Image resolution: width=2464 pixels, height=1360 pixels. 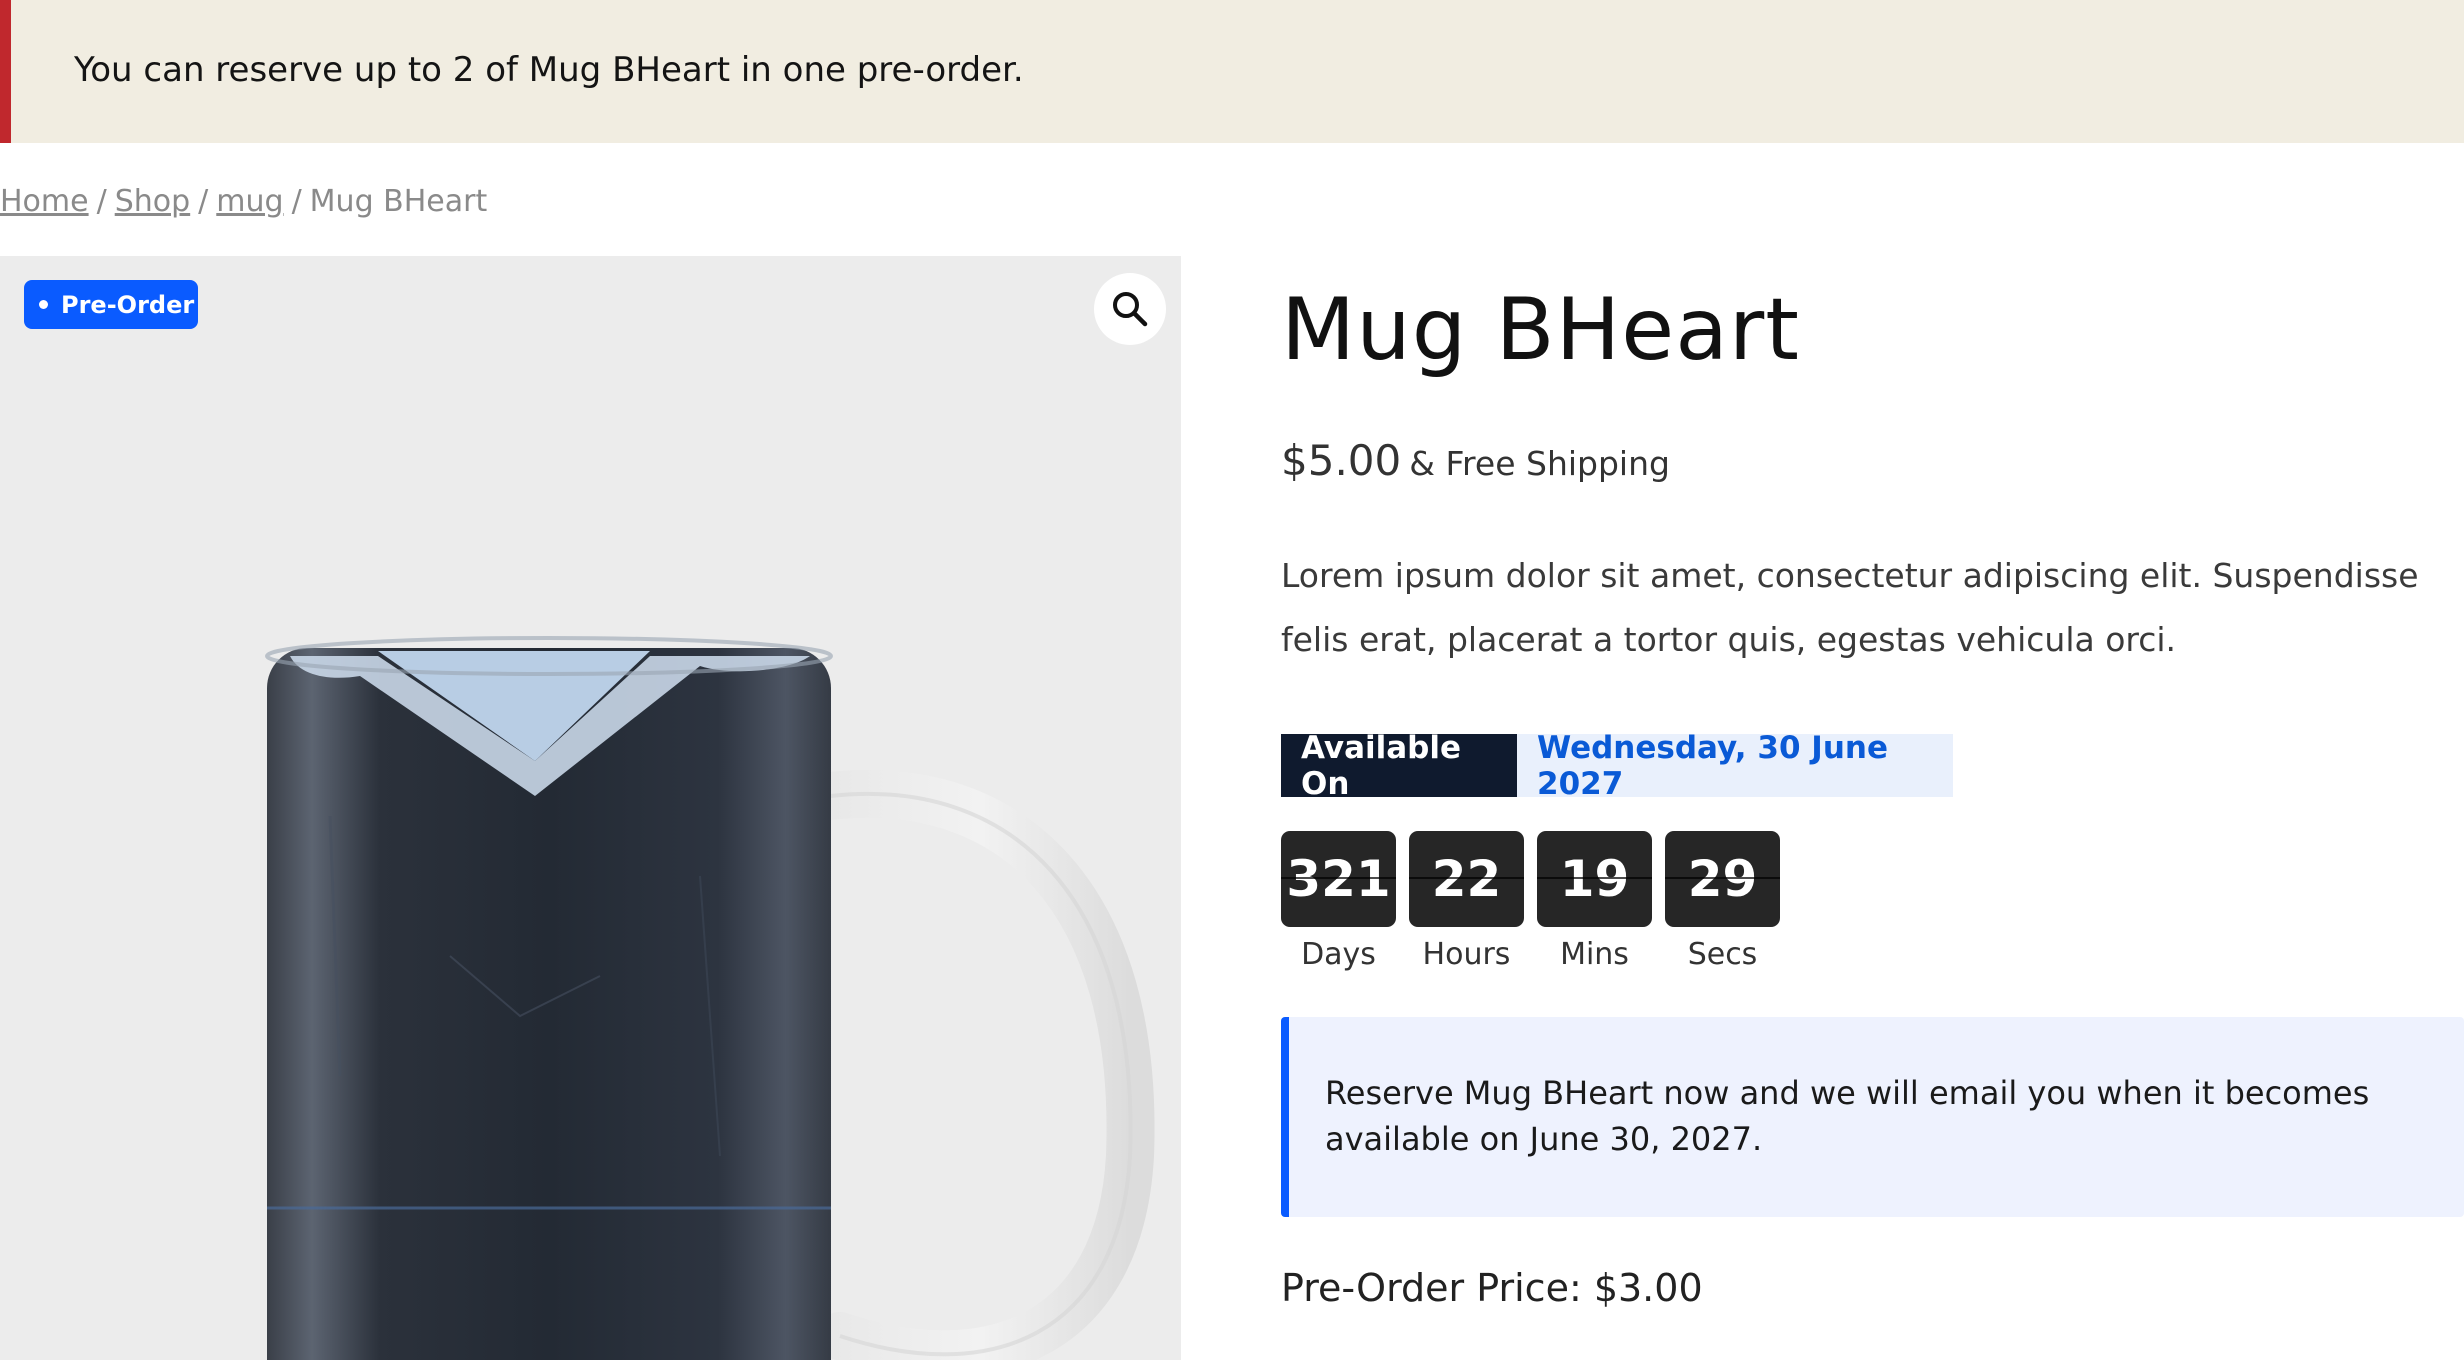 I want to click on availability-date: Wednesday, 30 June 2027, so click(x=1735, y=766).